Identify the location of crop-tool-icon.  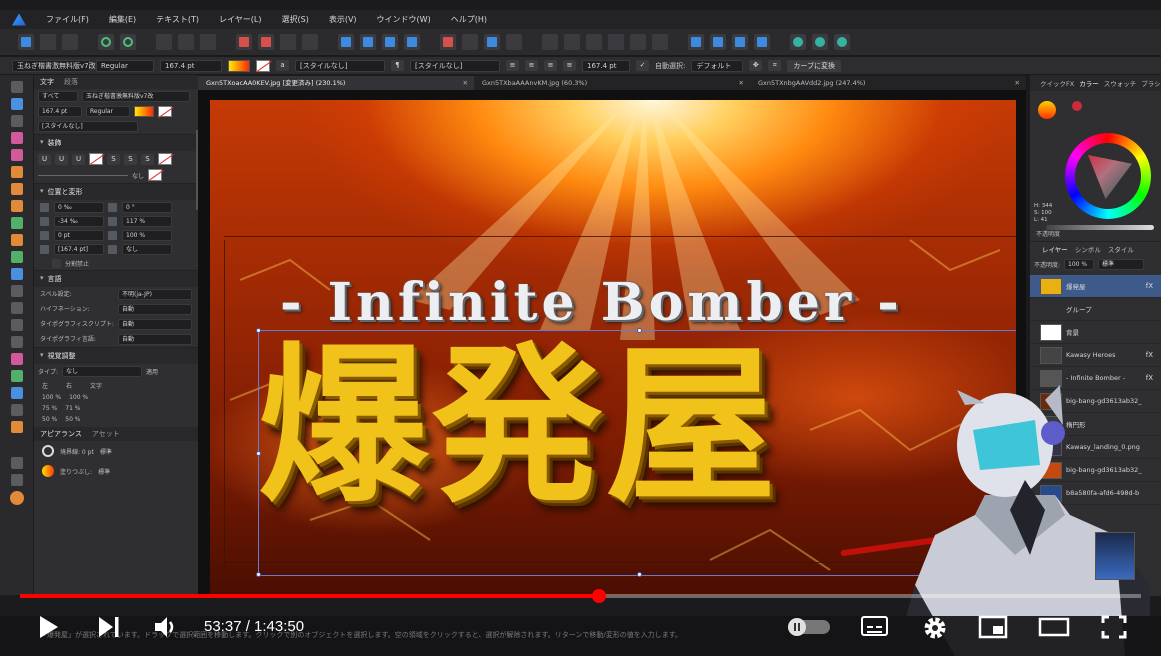
(16, 291).